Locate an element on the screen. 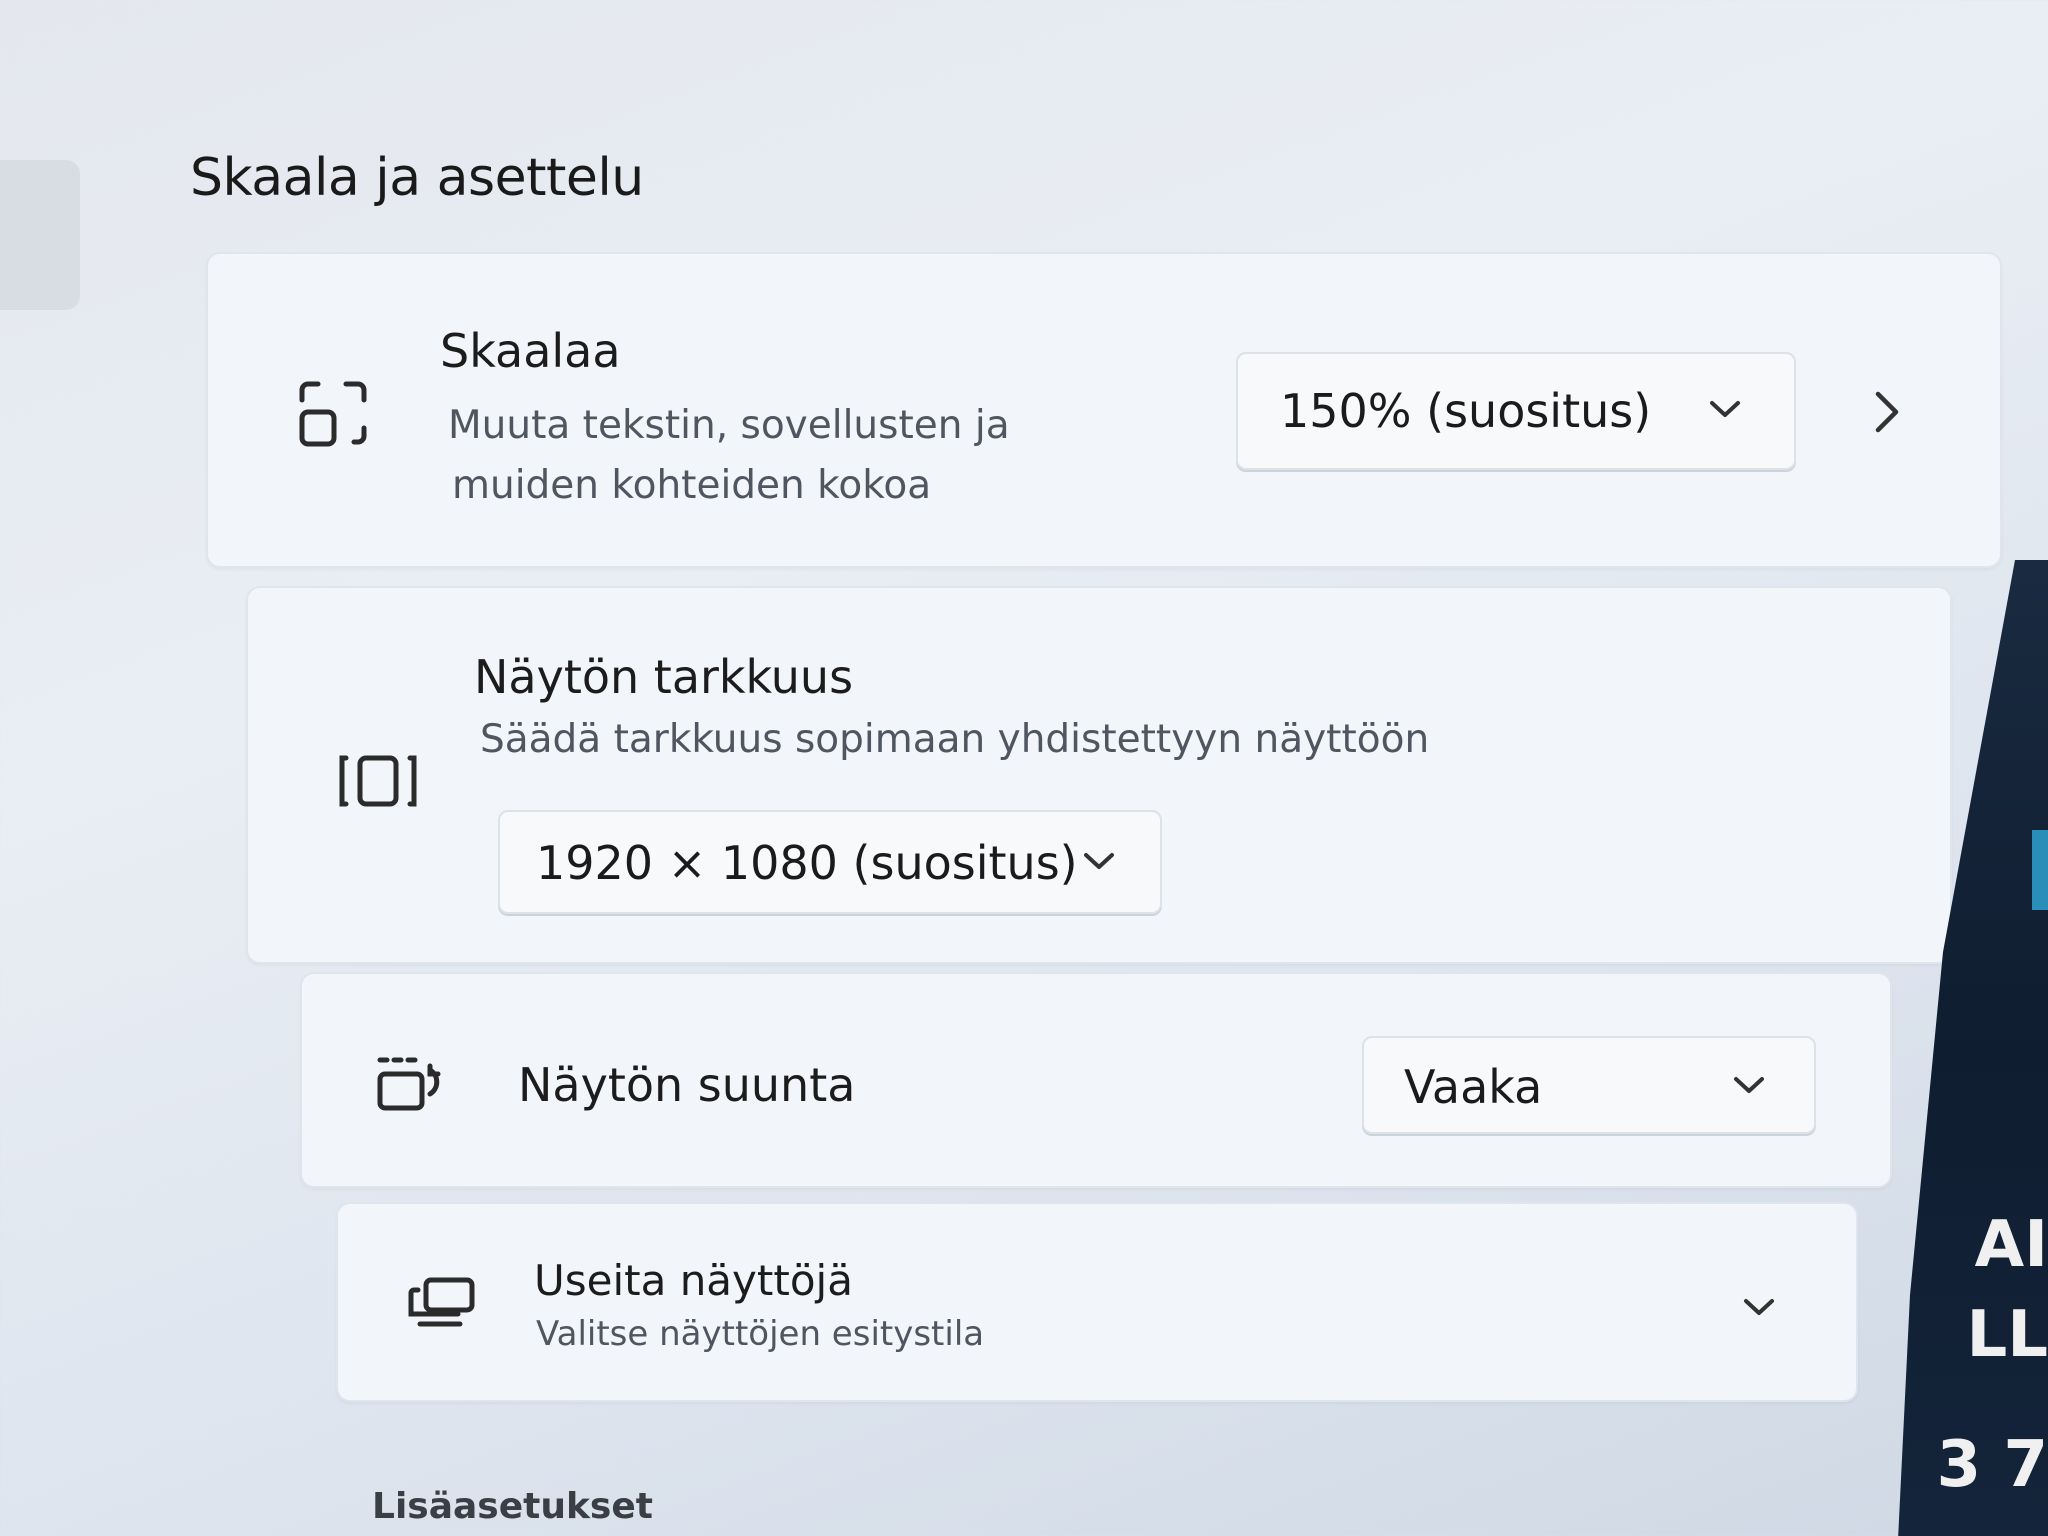 Image resolution: width=2048 pixels, height=1536 pixels. orientation-dropdown: Vaaka is located at coordinates (1589, 1085).